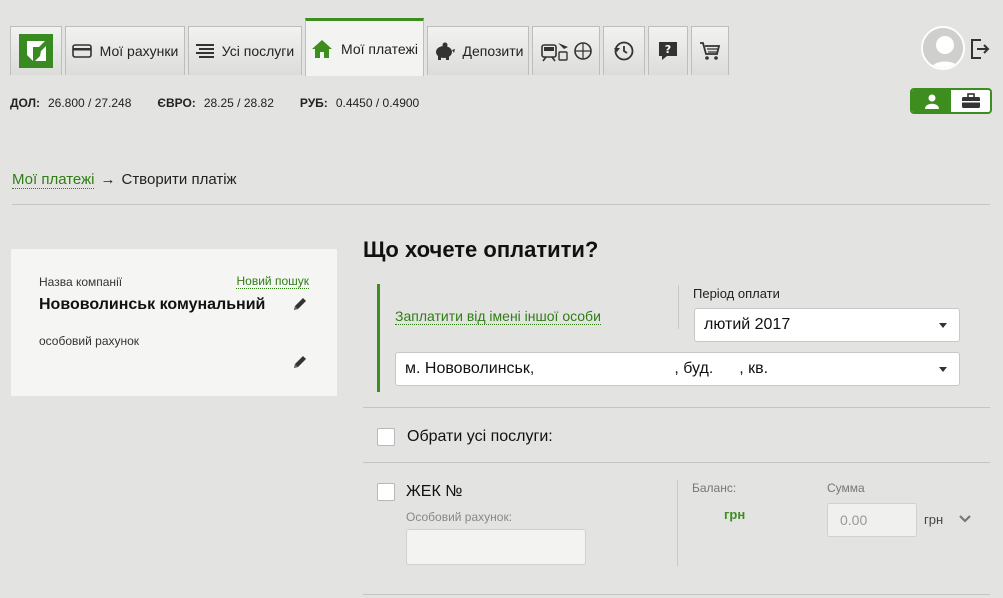  What do you see at coordinates (272, 281) in the screenshot?
I see `new-search-link: Новий пошук` at bounding box center [272, 281].